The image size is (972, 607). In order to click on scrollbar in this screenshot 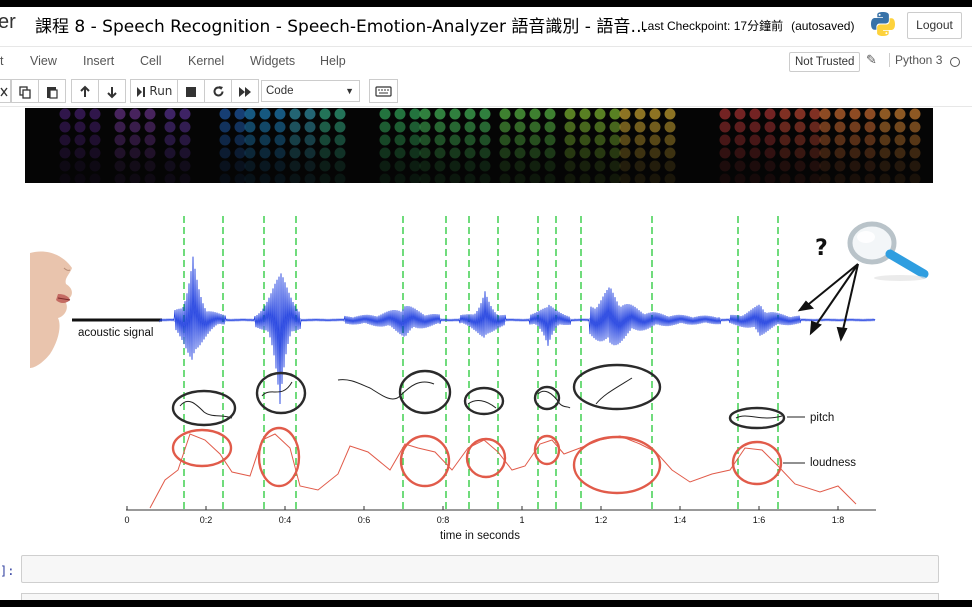, I will do `click(966, 354)`.